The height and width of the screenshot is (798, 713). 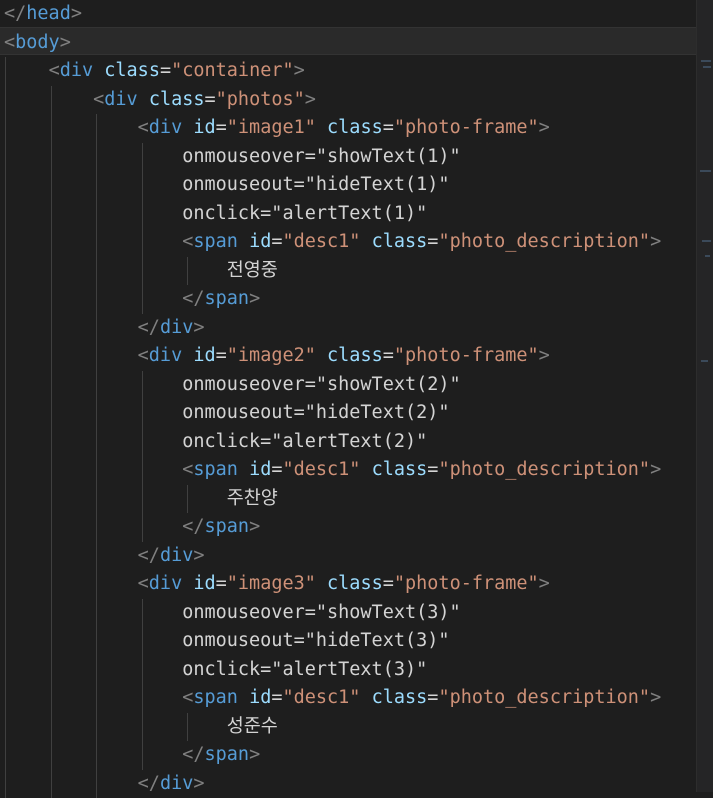 I want to click on code-line: onclick="alertText(1)", so click(x=215, y=214).